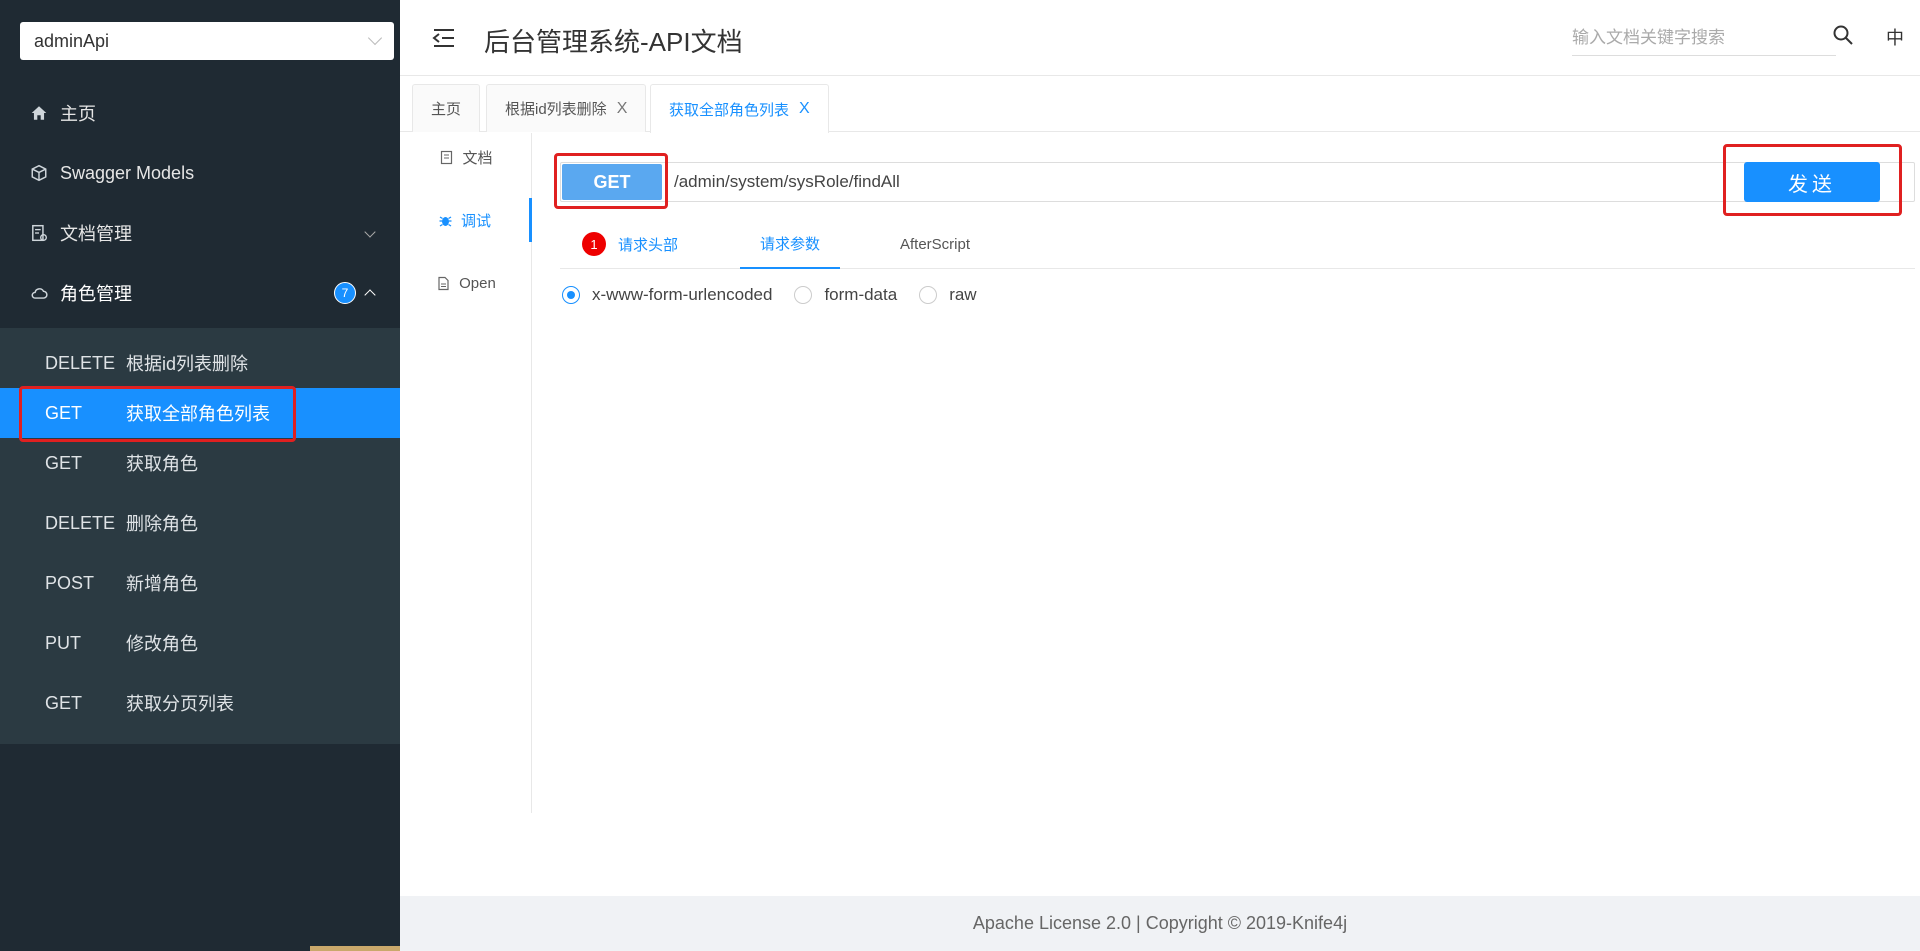 Image resolution: width=1920 pixels, height=951 pixels. I want to click on tab-bar: 主页 根据id列表删除 X 获取全部角色列表 X, so click(1160, 104).